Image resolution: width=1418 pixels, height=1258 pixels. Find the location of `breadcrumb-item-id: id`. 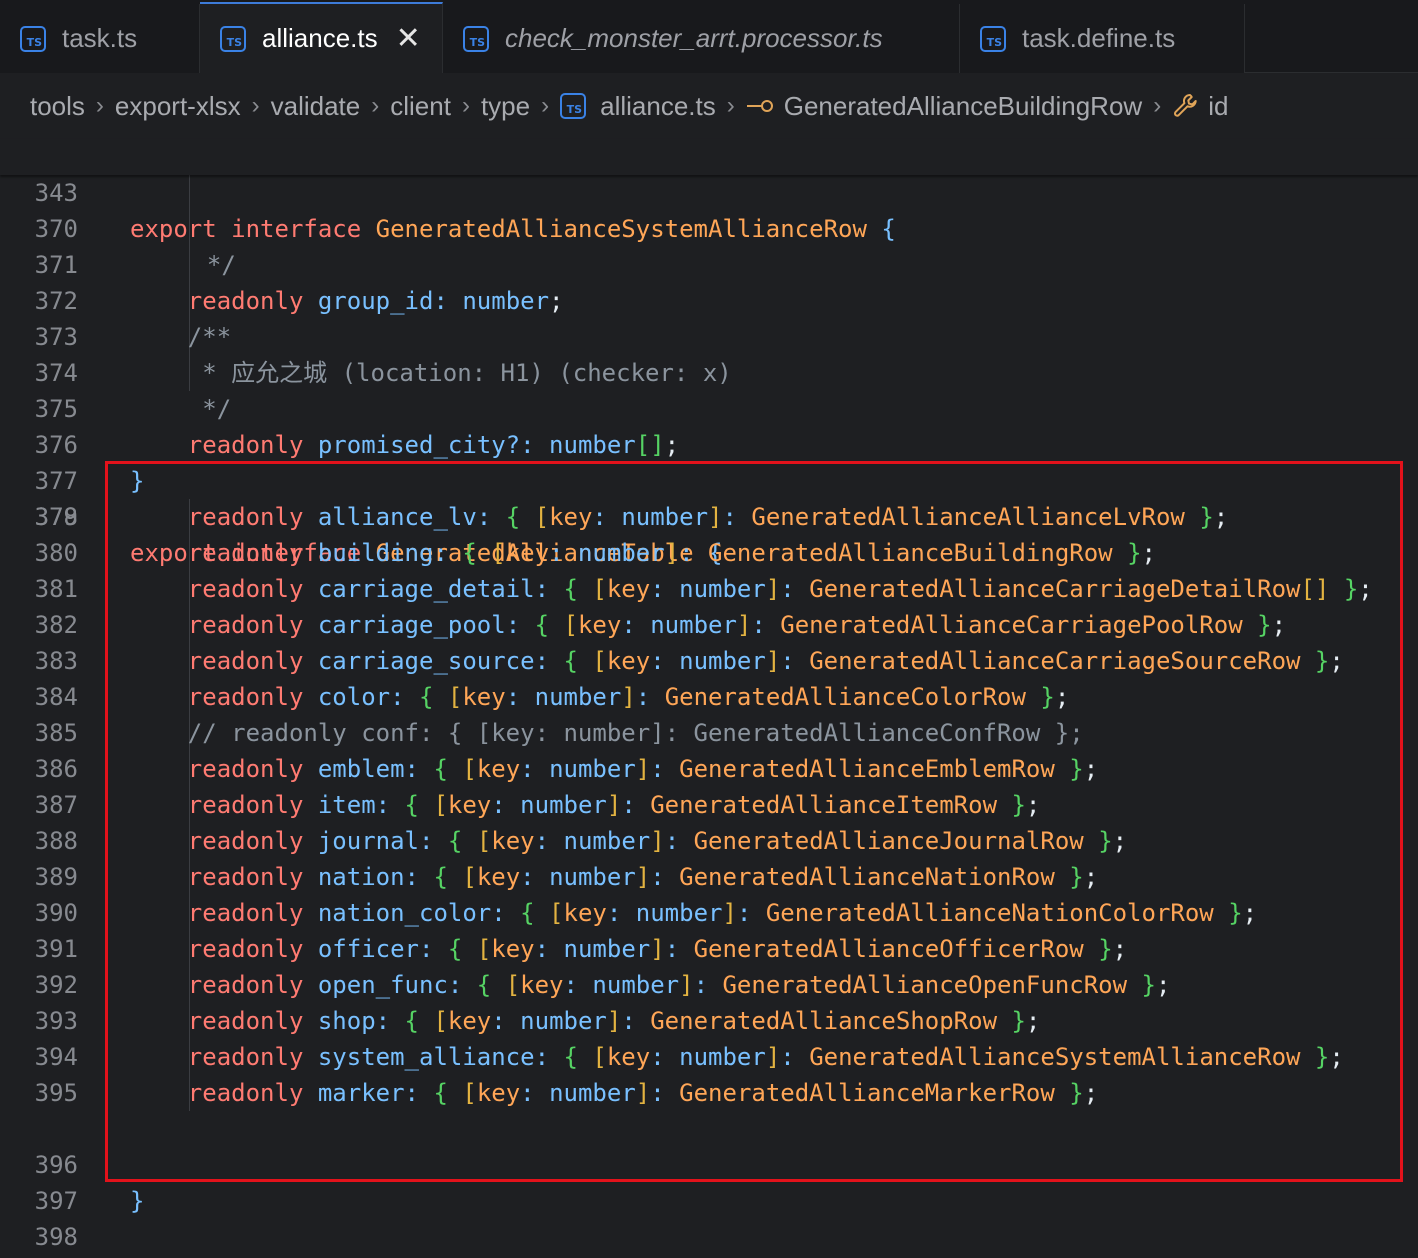

breadcrumb-item-id: id is located at coordinates (1200, 106).